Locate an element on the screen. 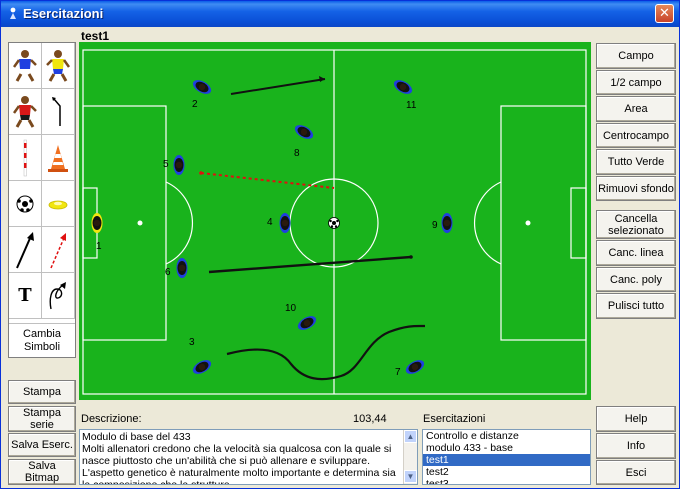  exercise-title: test1 is located at coordinates (95, 36).